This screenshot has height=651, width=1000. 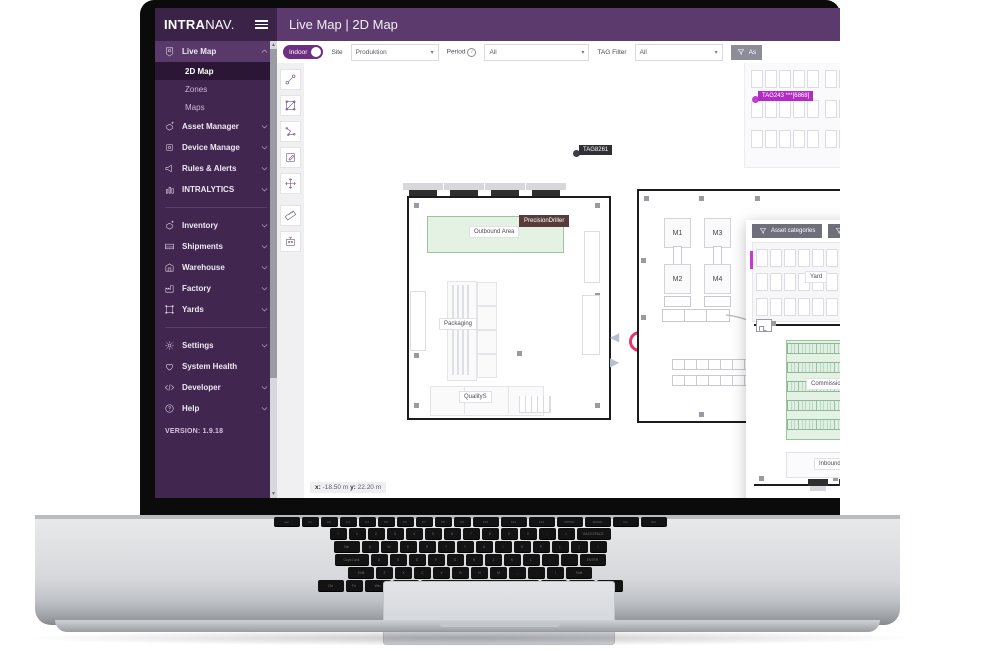 What do you see at coordinates (216, 126) in the screenshot?
I see `sidebar-item-asset-manager: Asset Manager` at bounding box center [216, 126].